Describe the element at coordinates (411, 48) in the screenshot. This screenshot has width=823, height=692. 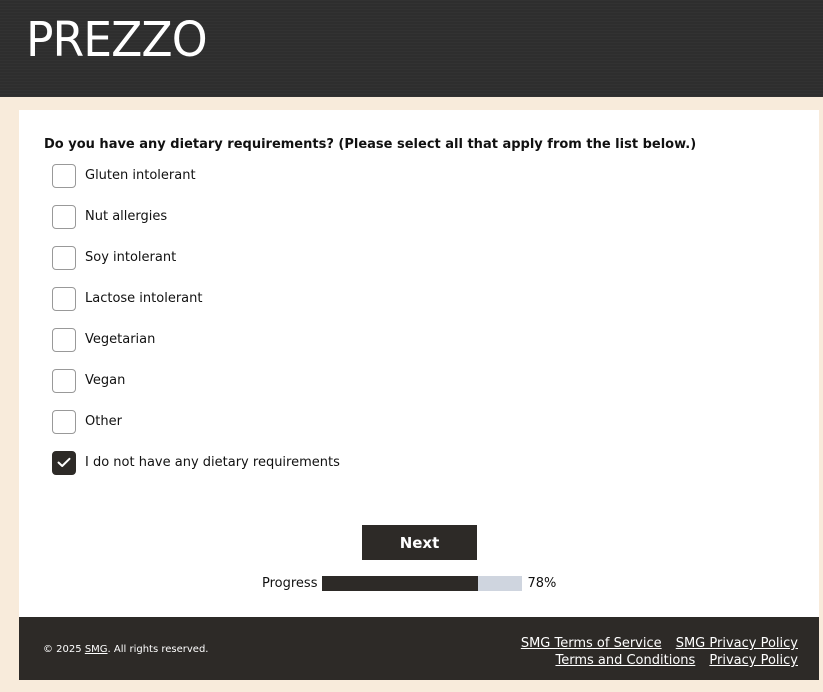
I see `site-header: PREZZO` at that location.